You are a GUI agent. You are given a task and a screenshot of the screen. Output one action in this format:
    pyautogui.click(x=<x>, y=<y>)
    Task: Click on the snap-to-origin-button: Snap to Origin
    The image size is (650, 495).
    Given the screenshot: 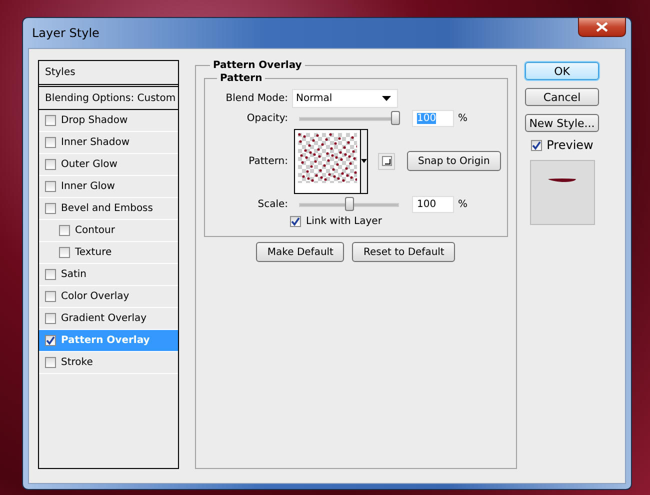 What is the action you would take?
    pyautogui.click(x=454, y=161)
    